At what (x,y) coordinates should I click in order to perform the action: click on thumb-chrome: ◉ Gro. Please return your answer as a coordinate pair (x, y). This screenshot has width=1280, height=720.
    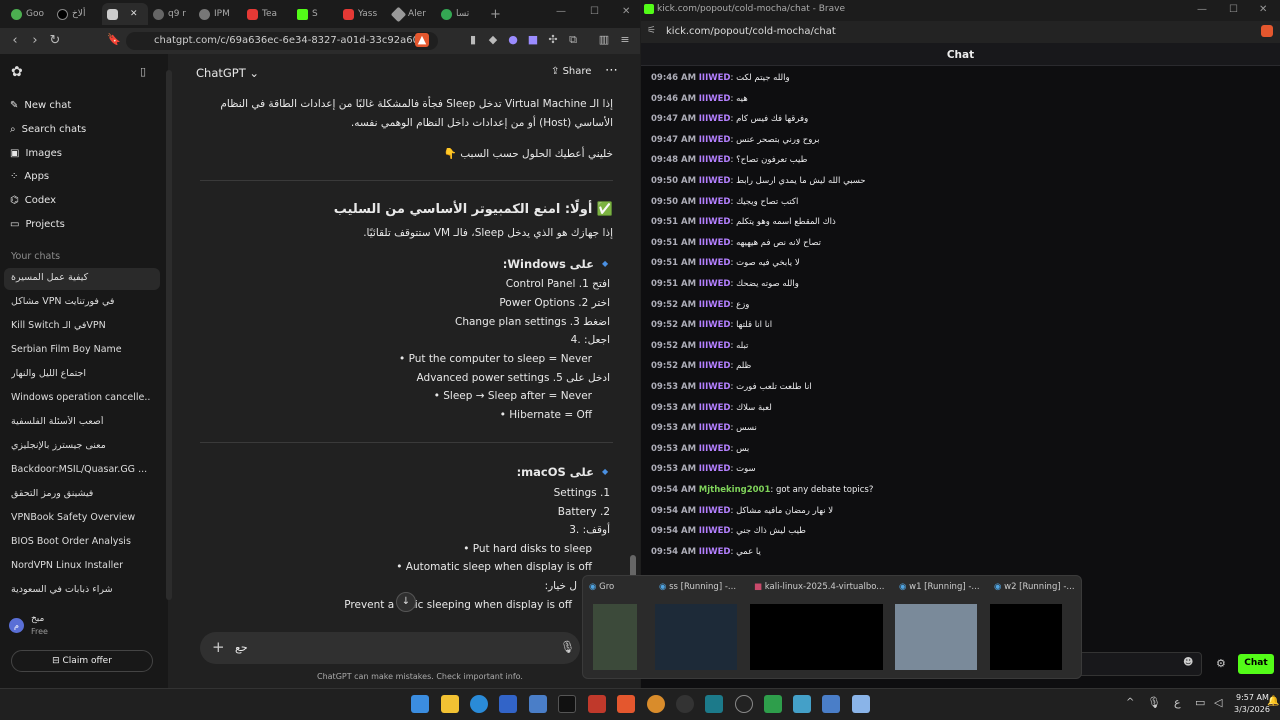
    Looking at the image, I should click on (613, 628).